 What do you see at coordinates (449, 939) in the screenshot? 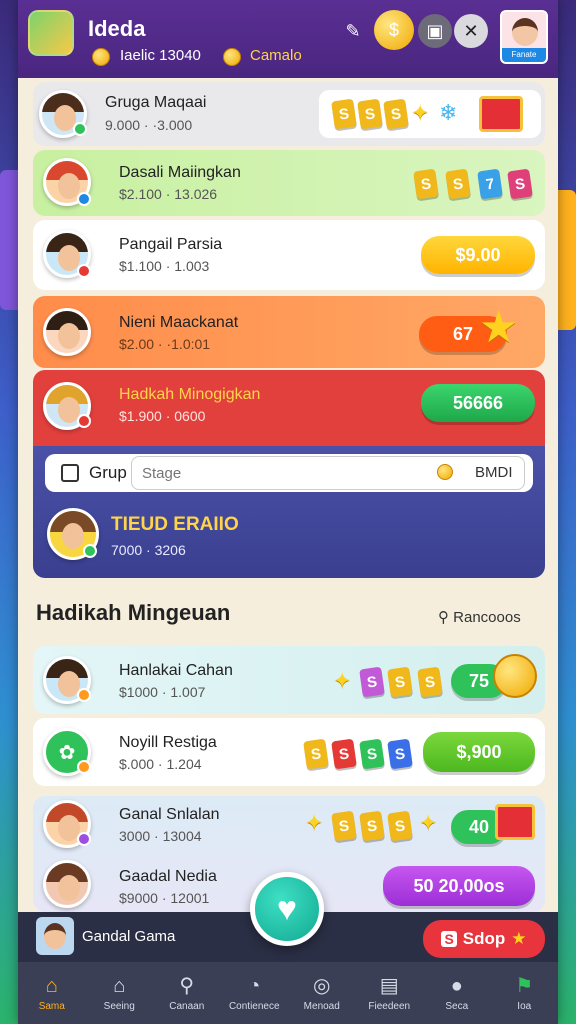
I see `shop-icon: S` at bounding box center [449, 939].